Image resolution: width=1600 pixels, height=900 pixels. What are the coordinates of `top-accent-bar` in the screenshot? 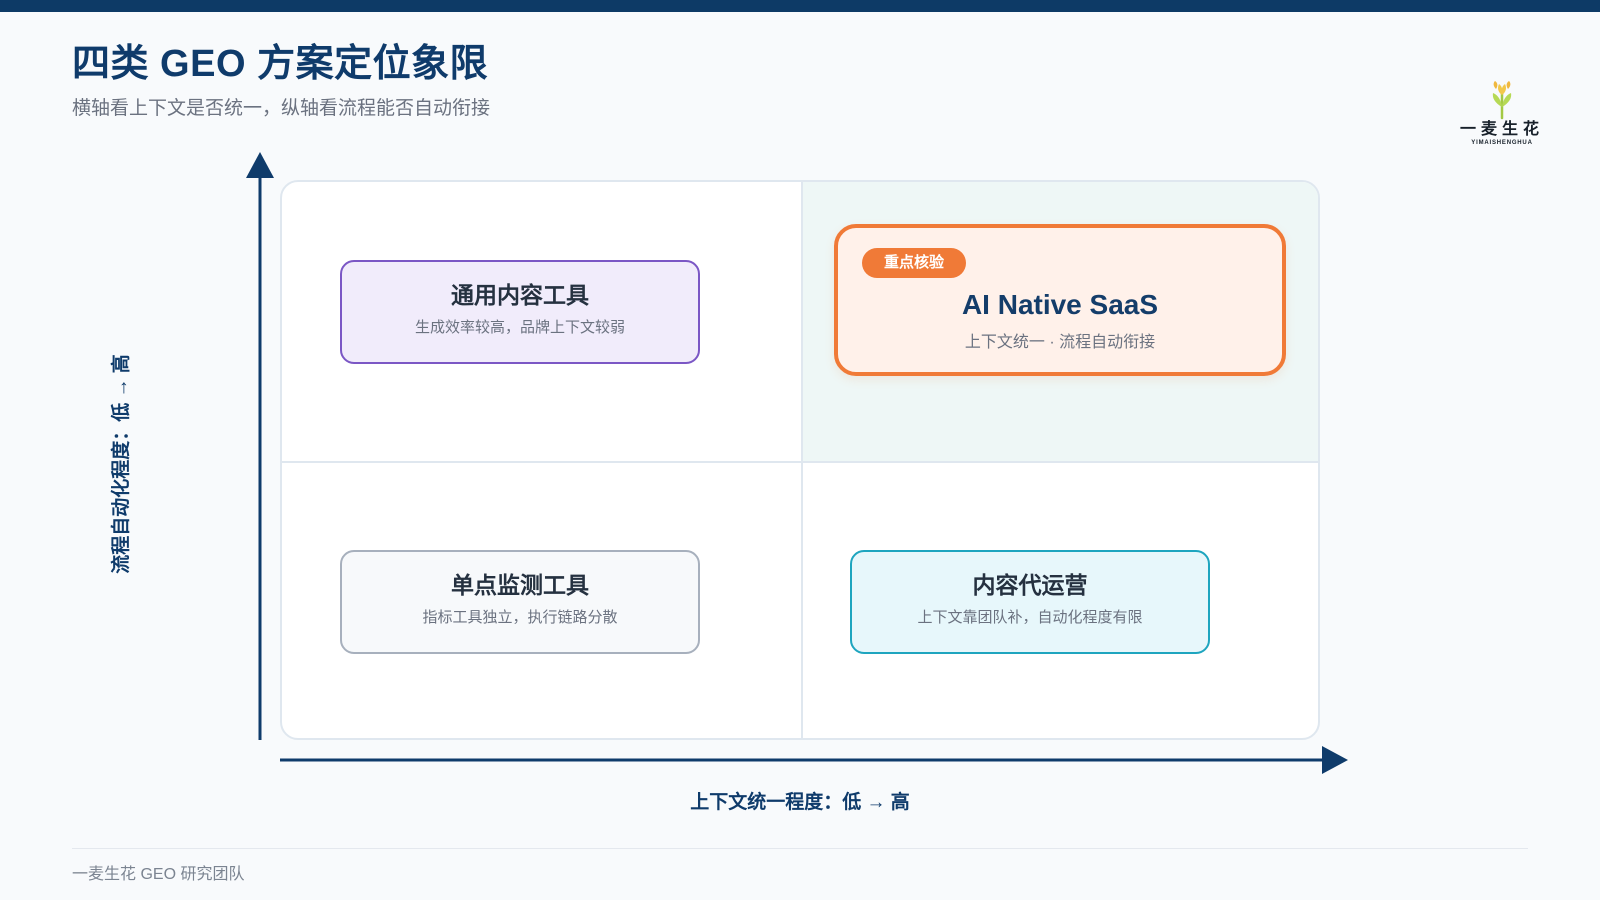 It's located at (800, 6).